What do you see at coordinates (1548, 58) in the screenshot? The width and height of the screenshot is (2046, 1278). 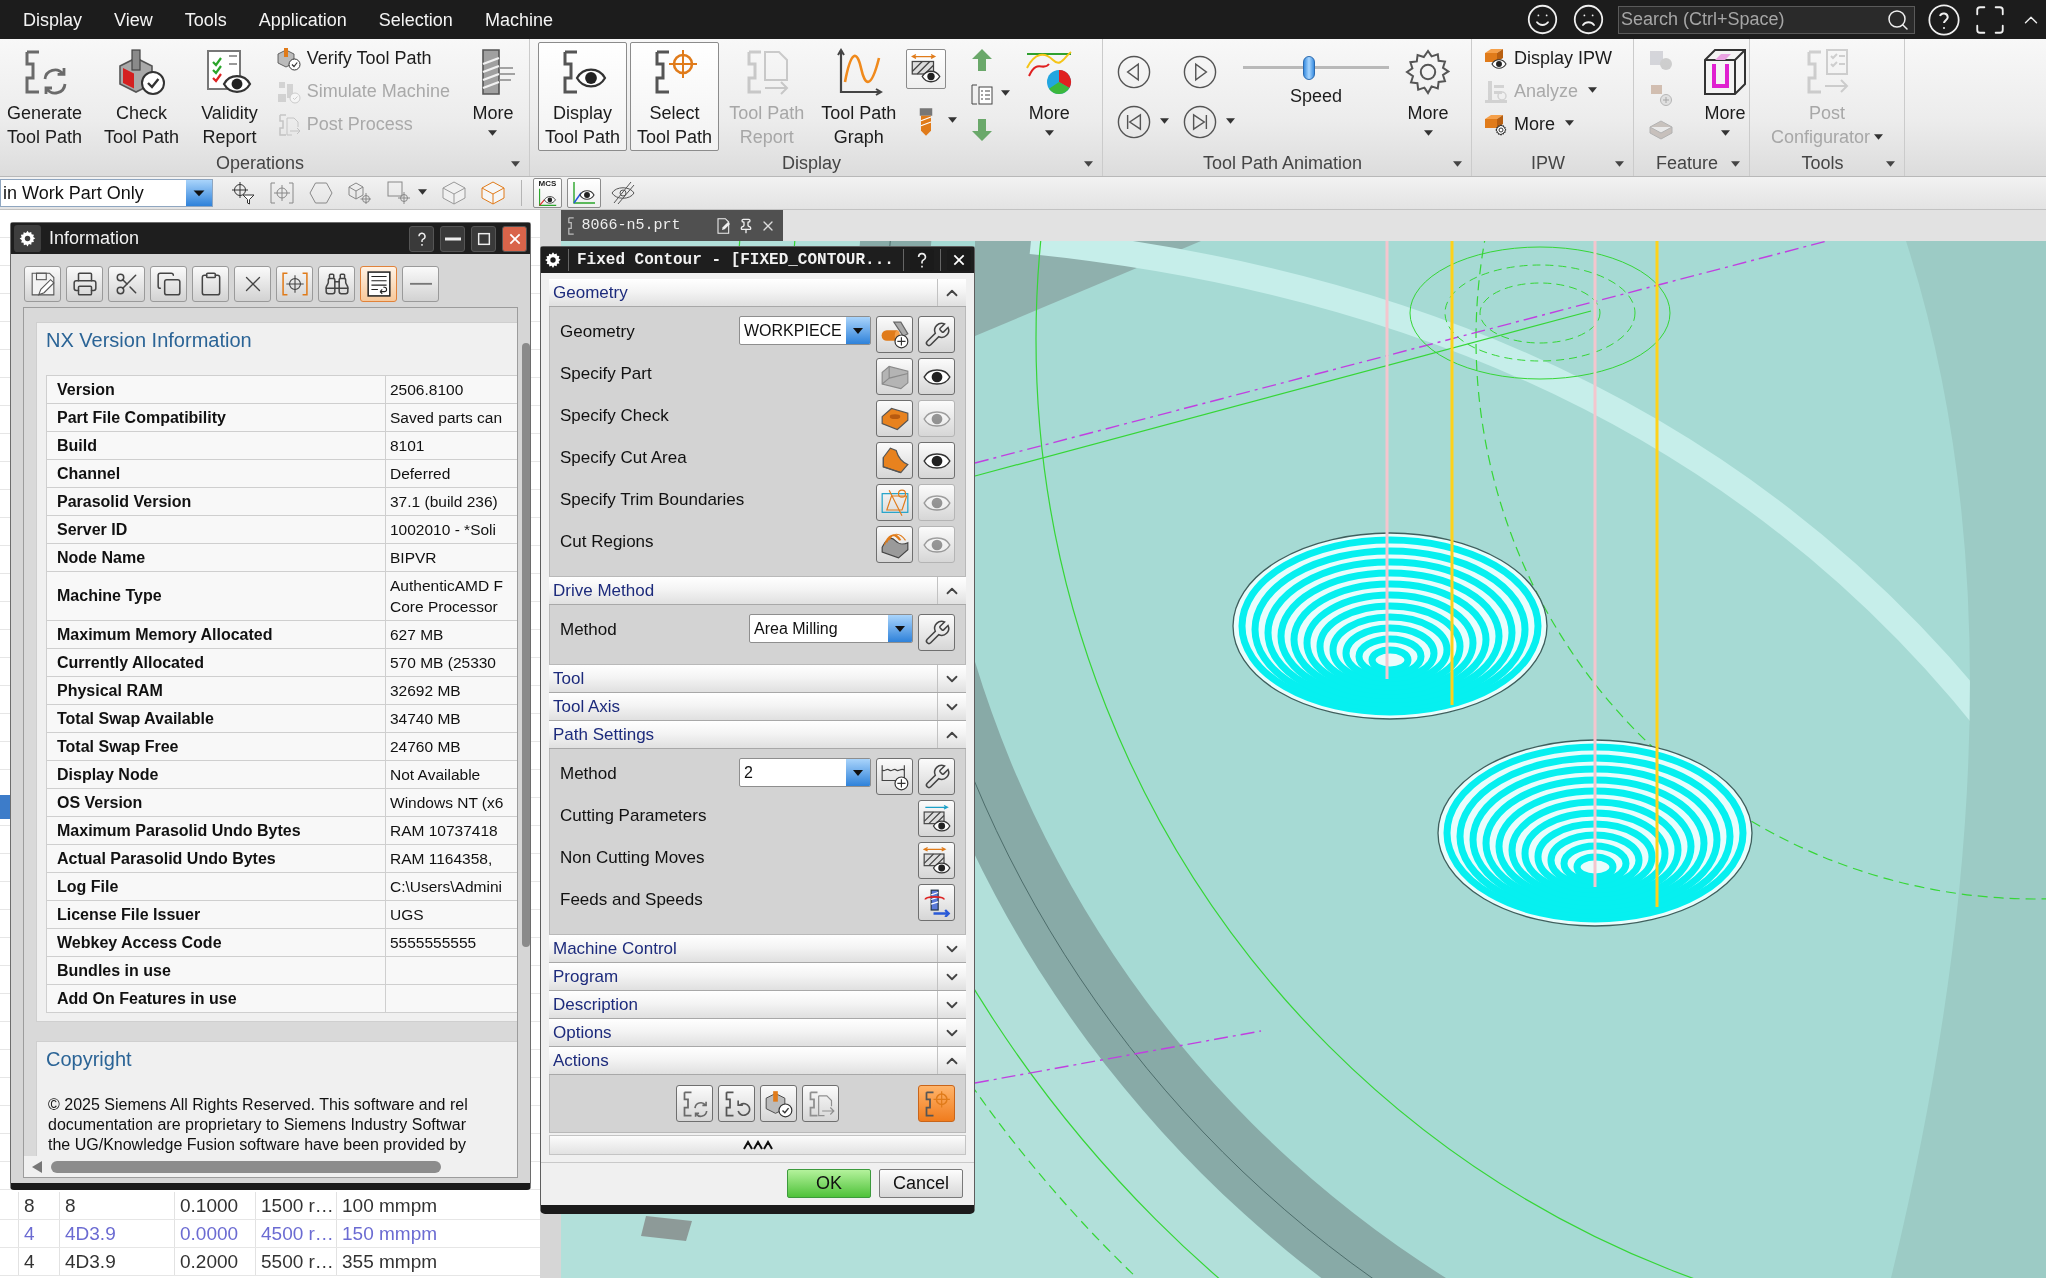 I see `ribbon-button: Display IPW` at bounding box center [1548, 58].